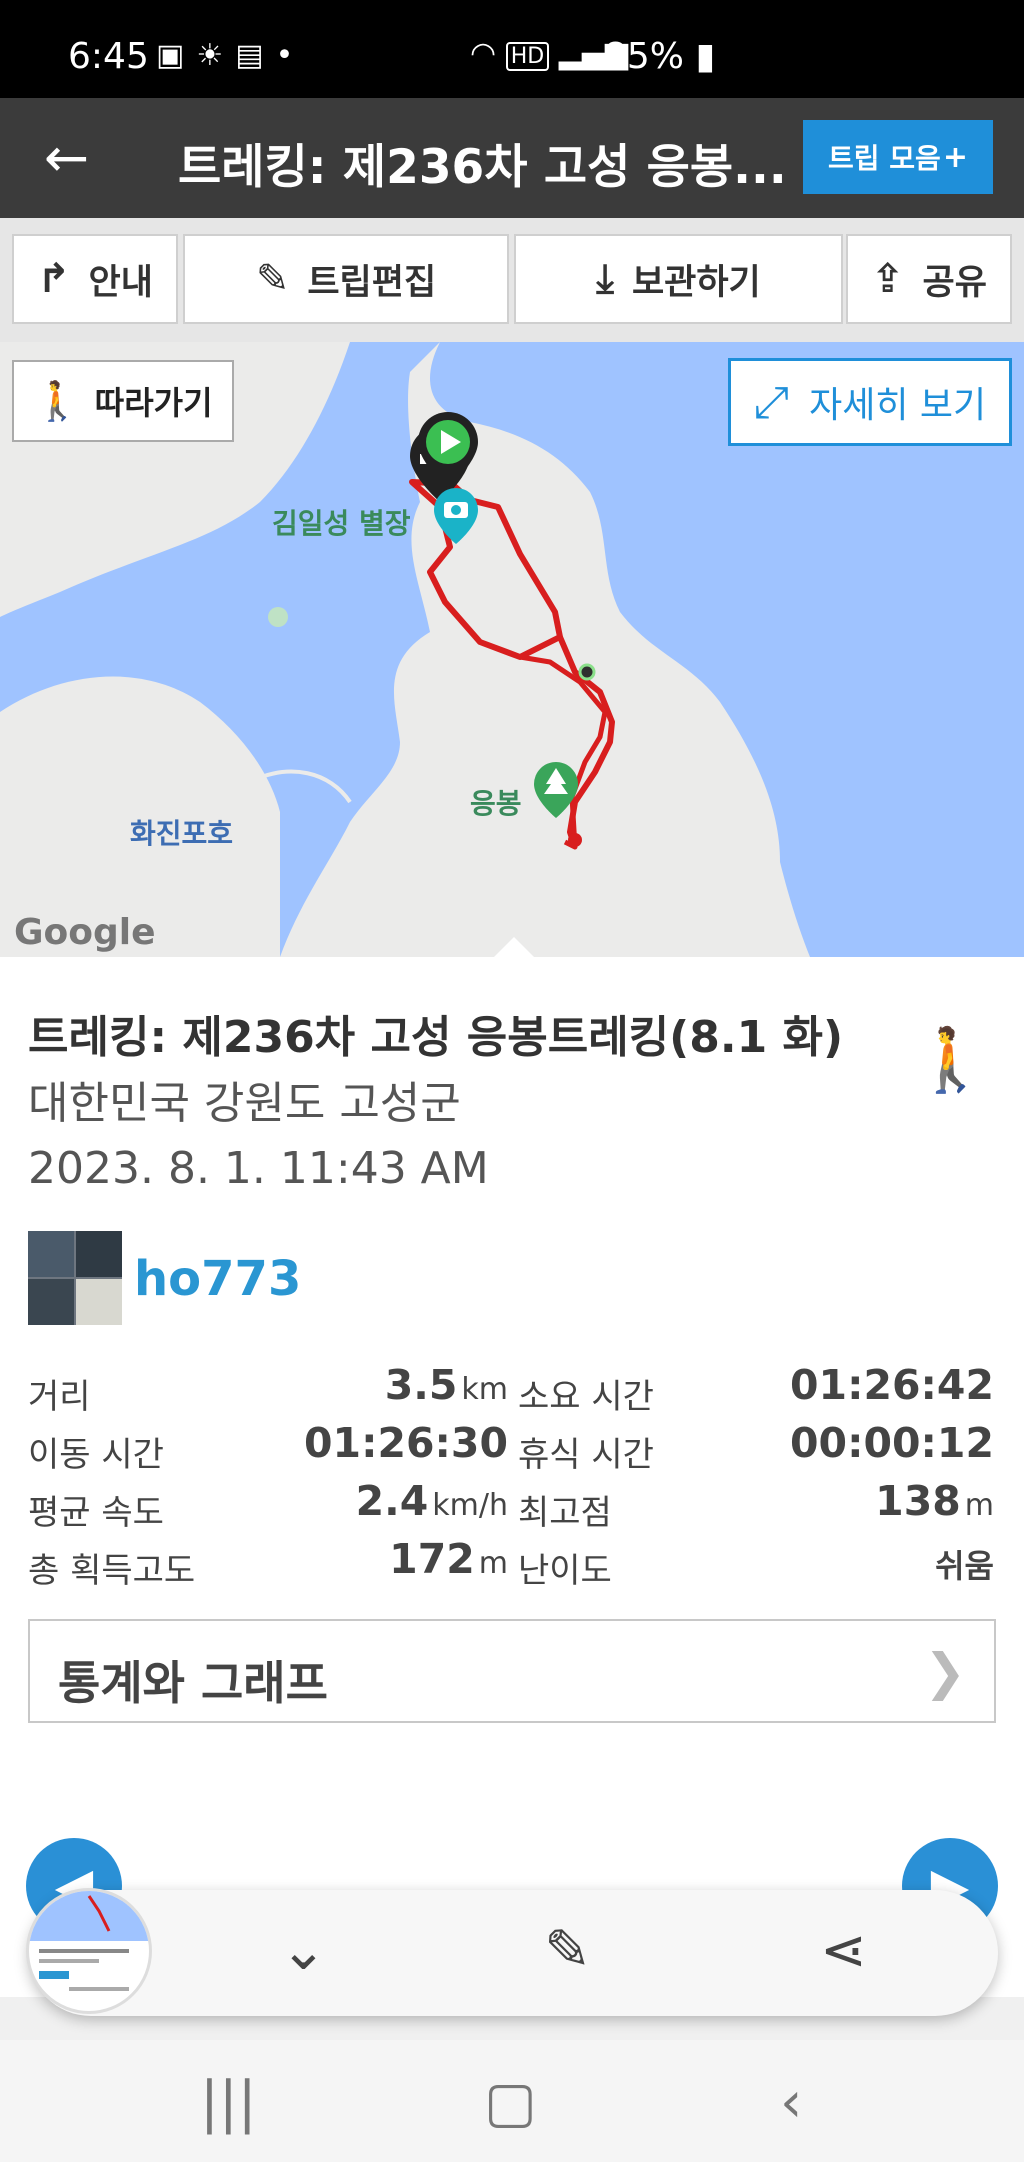 This screenshot has height=2162, width=1024. I want to click on share-out-icon: ⇪, so click(888, 279).